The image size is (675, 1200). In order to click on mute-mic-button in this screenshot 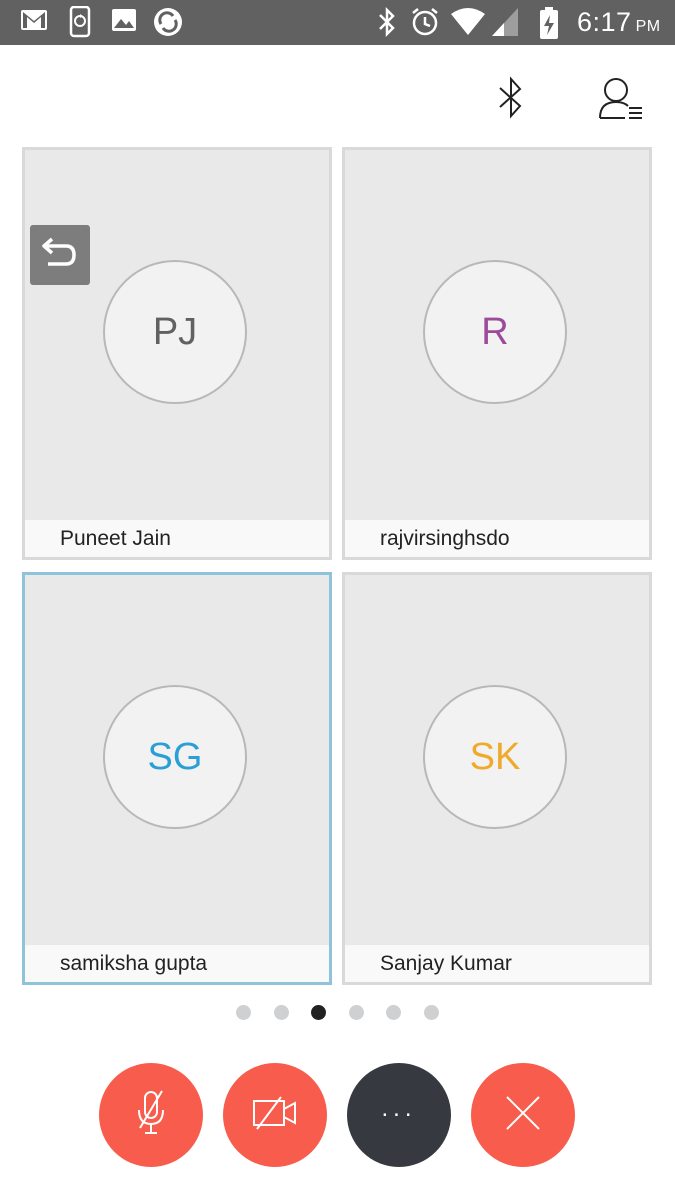, I will do `click(151, 1115)`.